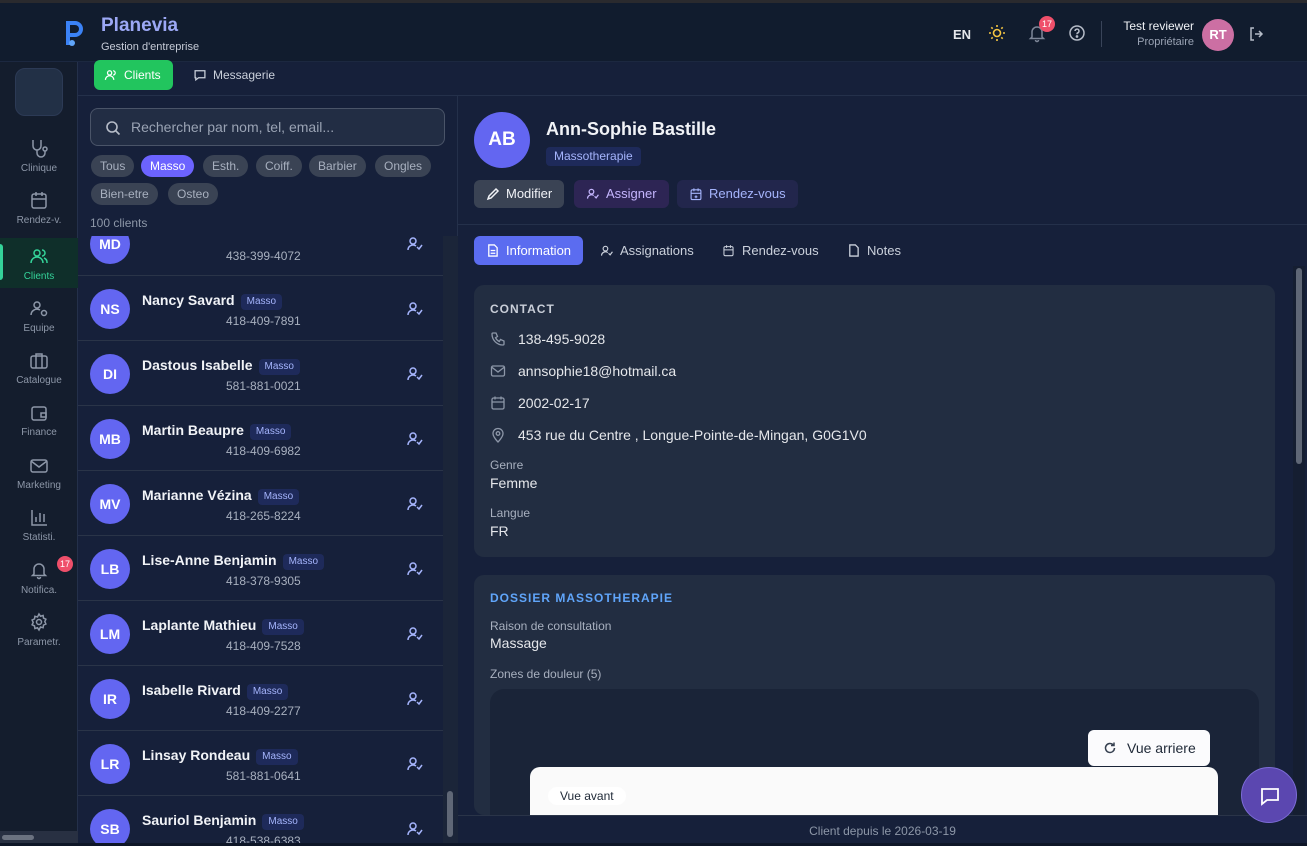 This screenshot has height=846, width=1307. I want to click on app-subtitle: Gestion d'entreprise, so click(150, 47).